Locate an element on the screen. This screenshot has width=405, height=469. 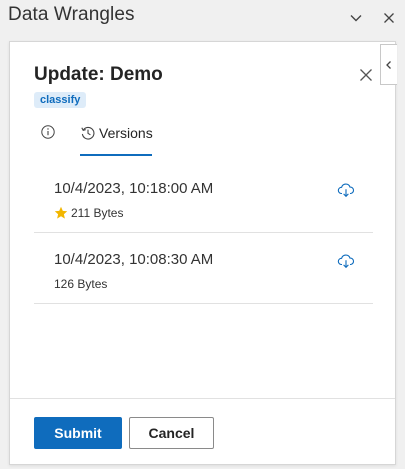
tab-info is located at coordinates (48, 132).